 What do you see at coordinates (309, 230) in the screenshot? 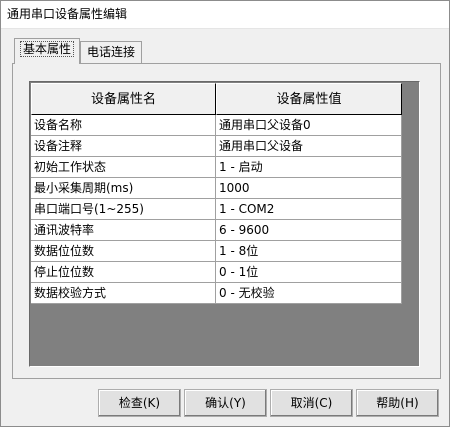
I see `property-value-cell: 6 - 9600` at bounding box center [309, 230].